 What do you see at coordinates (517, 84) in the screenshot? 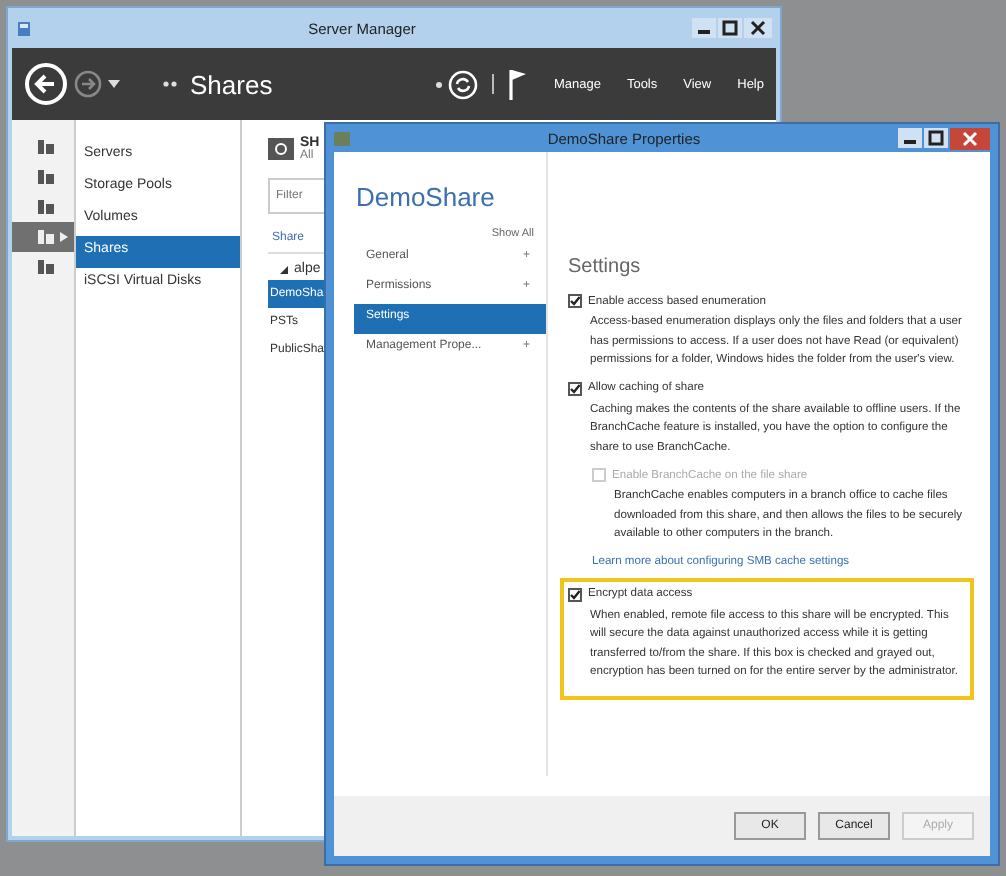
I see `flag-icon` at bounding box center [517, 84].